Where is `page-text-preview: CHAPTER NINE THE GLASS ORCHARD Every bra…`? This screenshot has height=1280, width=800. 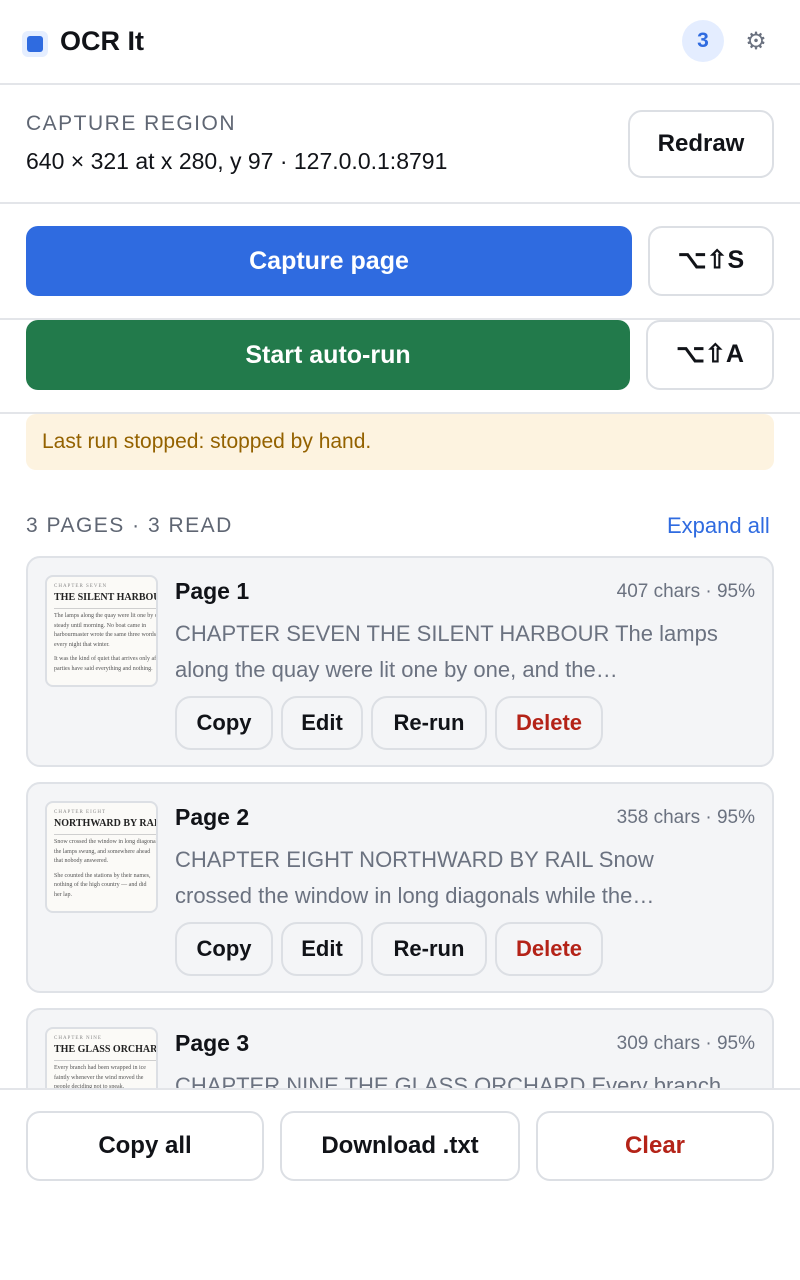
page-text-preview: CHAPTER NINE THE GLASS ORCHARD Every bra… is located at coordinates (448, 1080).